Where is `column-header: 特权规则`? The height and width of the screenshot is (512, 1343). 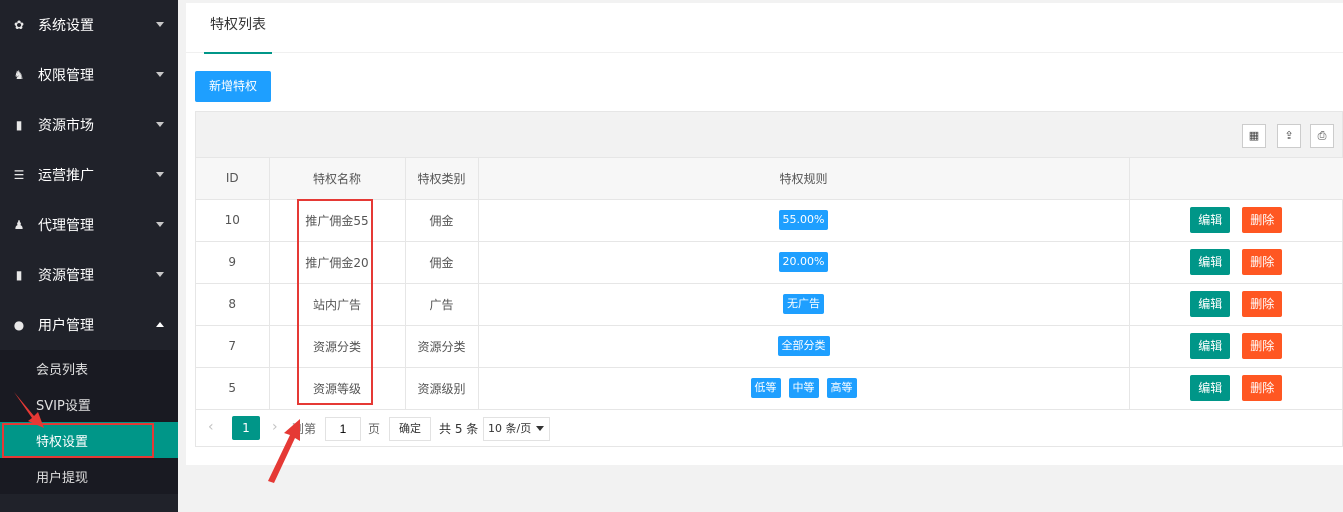 column-header: 特权规则 is located at coordinates (804, 179).